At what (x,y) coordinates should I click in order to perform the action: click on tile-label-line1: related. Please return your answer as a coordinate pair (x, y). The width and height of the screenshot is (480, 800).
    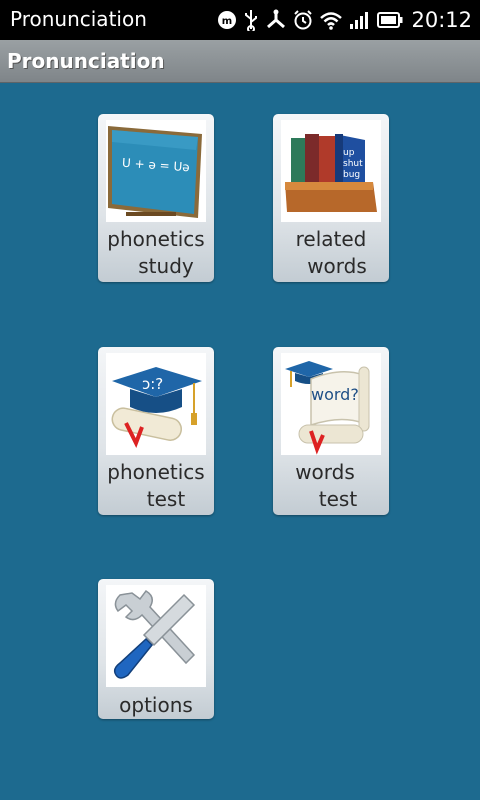
    Looking at the image, I should click on (331, 239).